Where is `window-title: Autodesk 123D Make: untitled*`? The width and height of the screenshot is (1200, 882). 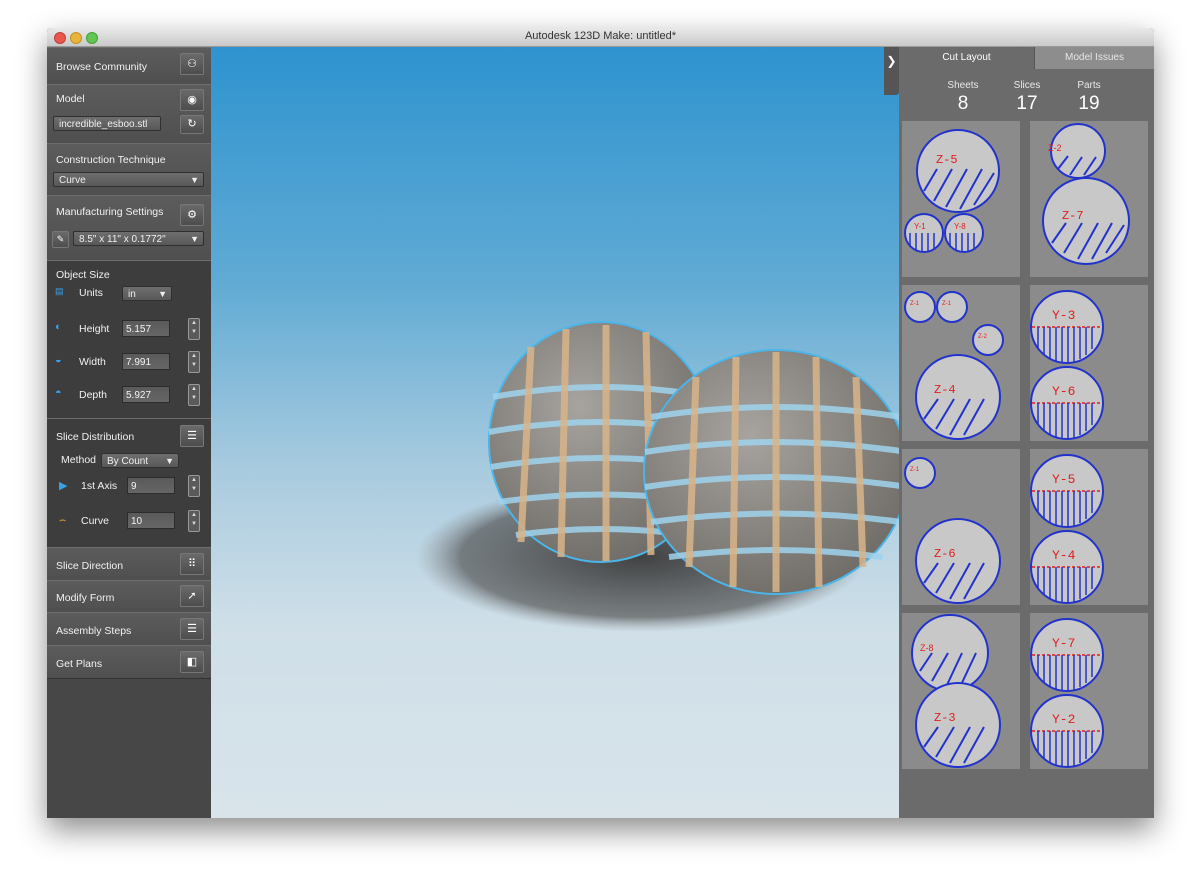 window-title: Autodesk 123D Make: untitled* is located at coordinates (600, 36).